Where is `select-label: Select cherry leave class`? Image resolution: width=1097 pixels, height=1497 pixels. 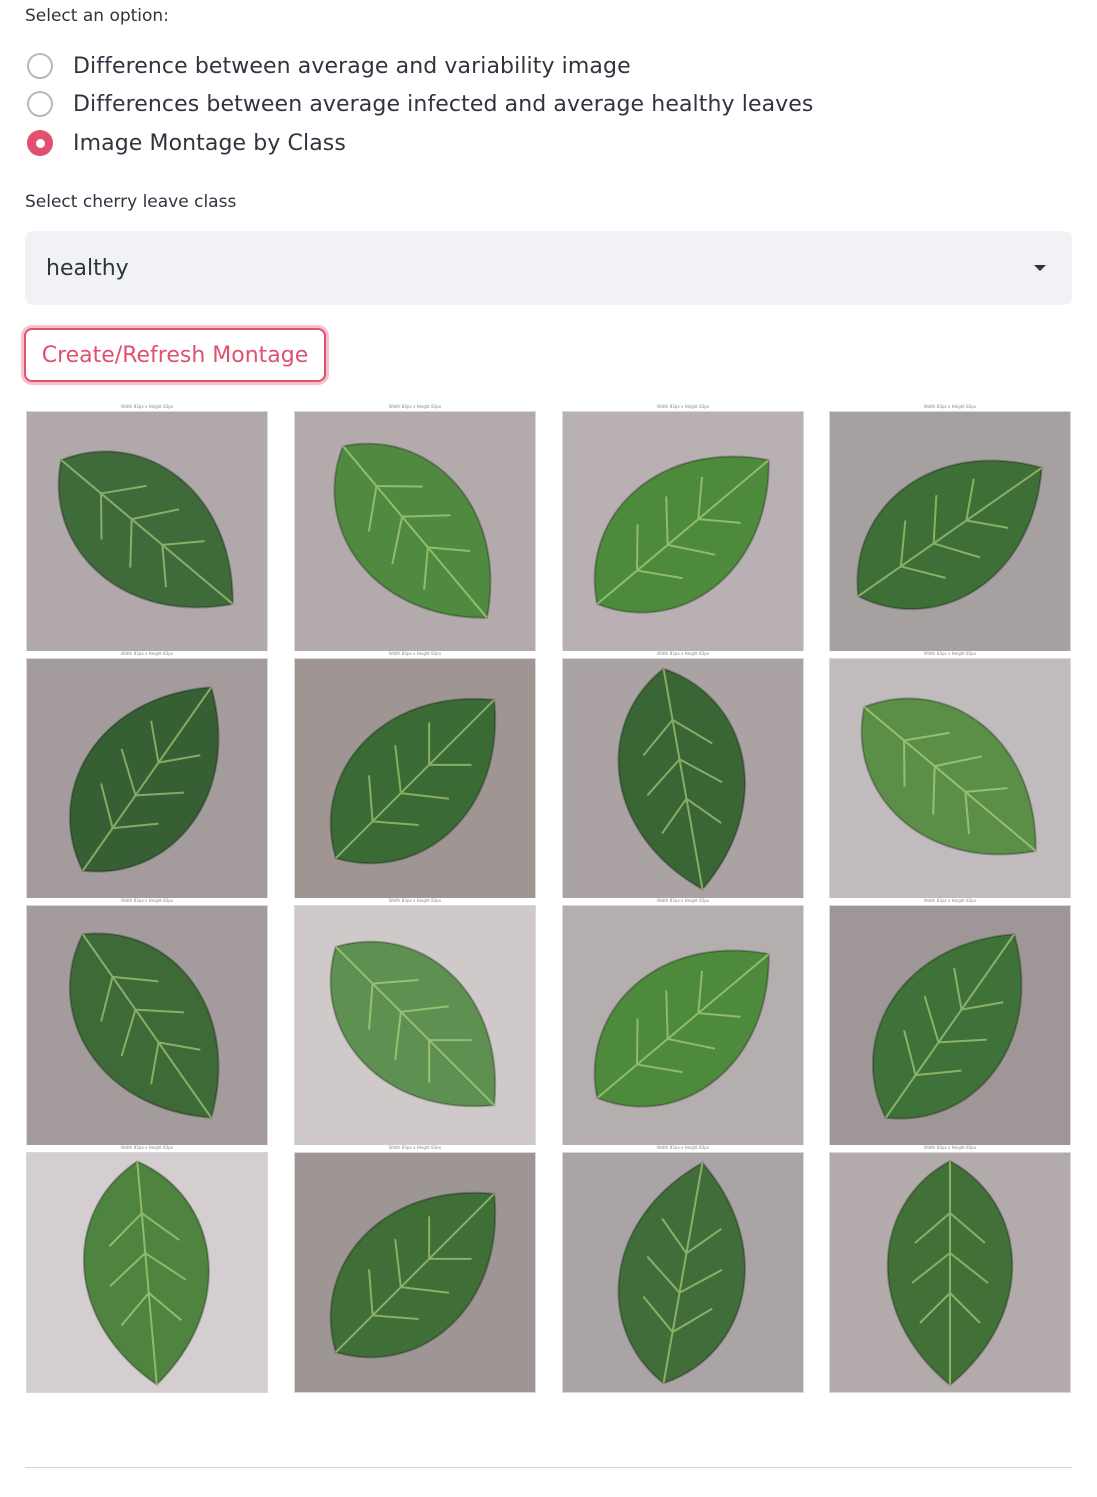
select-label: Select cherry leave class is located at coordinates (131, 202).